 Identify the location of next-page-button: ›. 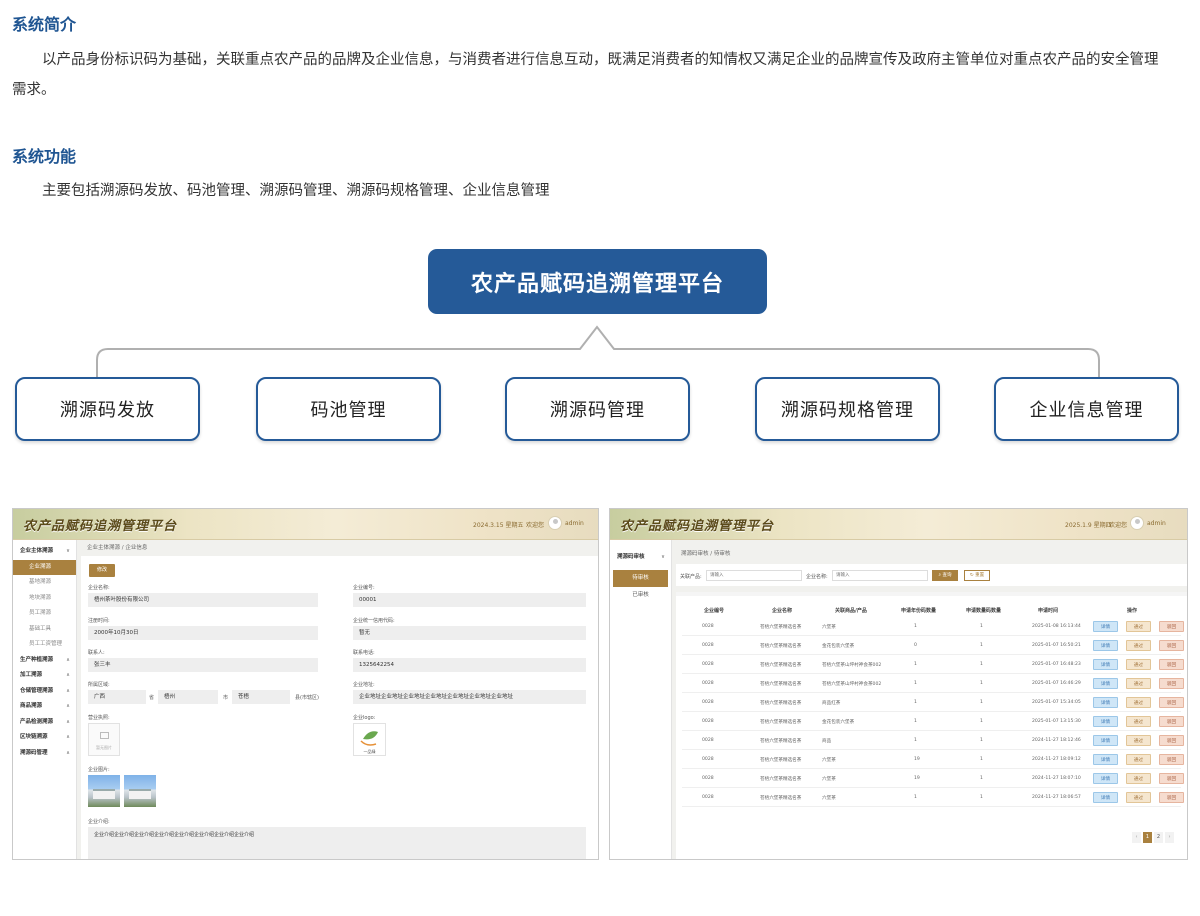
(1169, 837).